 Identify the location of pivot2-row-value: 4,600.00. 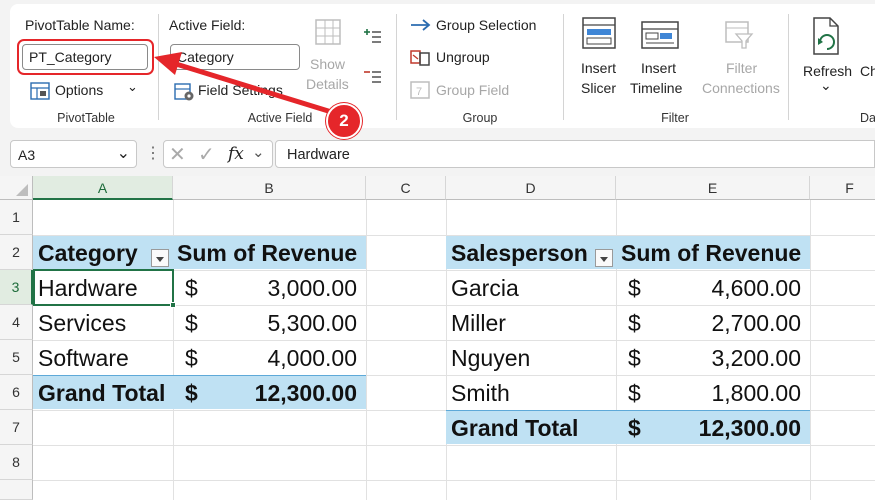
(735, 288).